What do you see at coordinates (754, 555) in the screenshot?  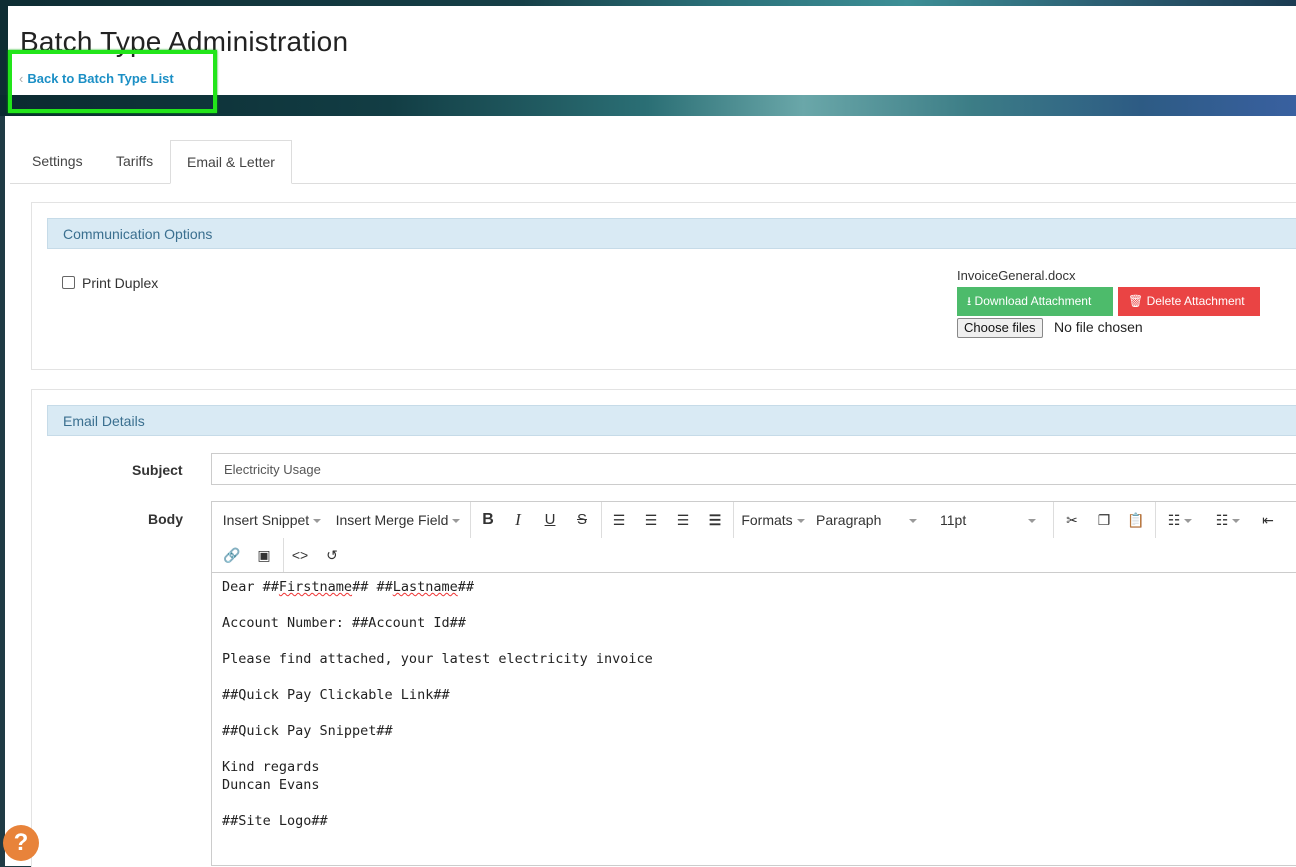 I see `editor-toolbar-row2: 🔗 ▣ <> ↺` at bounding box center [754, 555].